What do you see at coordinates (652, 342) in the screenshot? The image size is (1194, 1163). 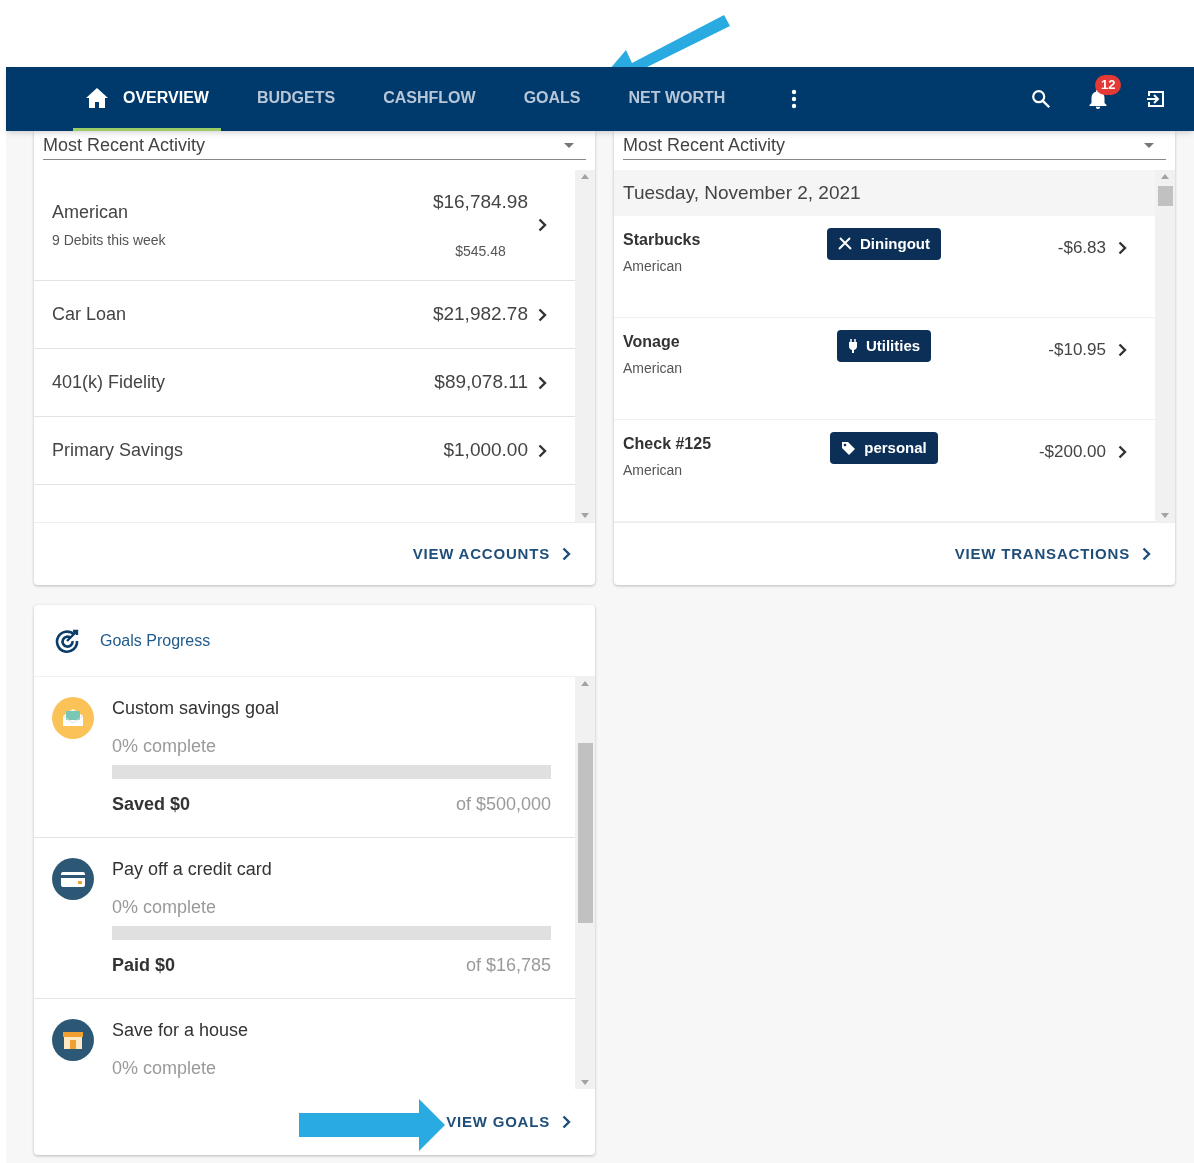 I see `payee-name: Vonage` at bounding box center [652, 342].